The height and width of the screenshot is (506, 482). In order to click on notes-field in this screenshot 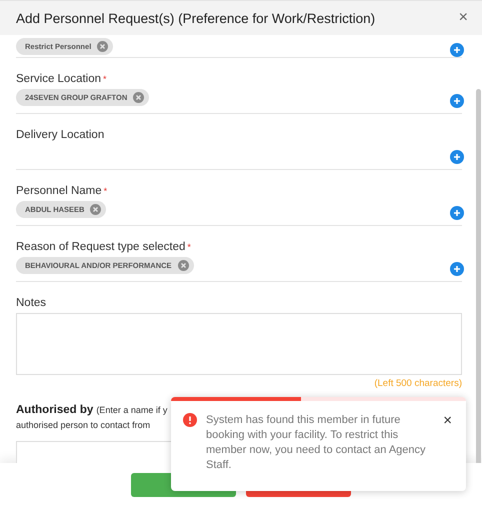, I will do `click(239, 344)`.